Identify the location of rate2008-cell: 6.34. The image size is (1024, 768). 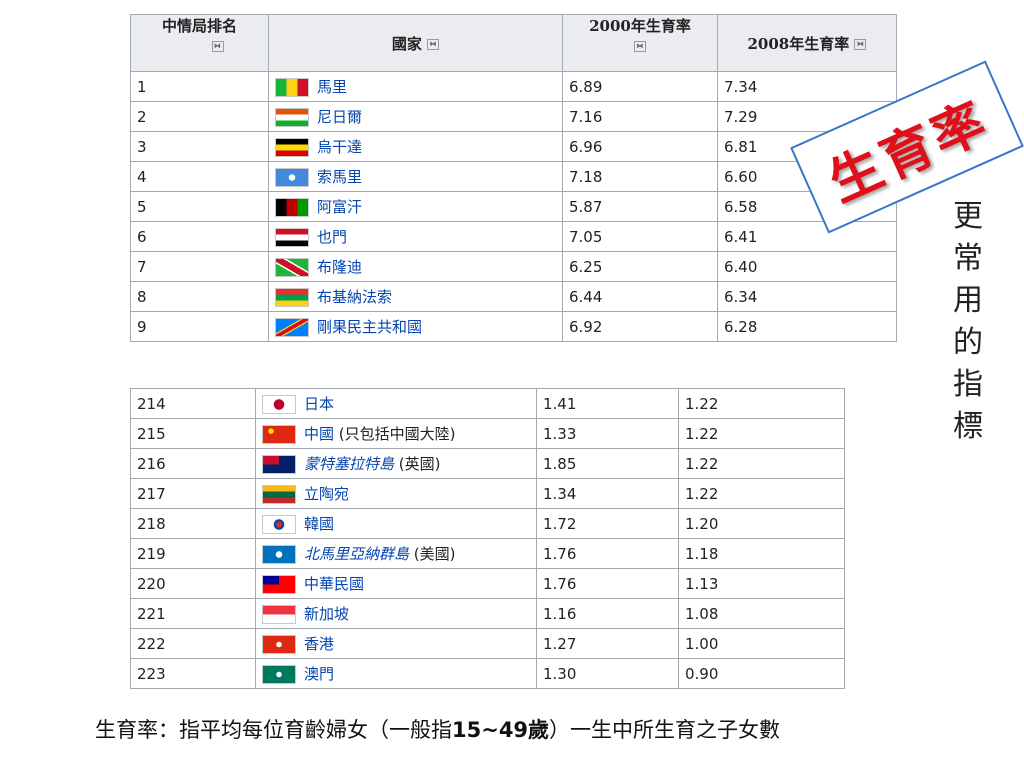
(807, 296).